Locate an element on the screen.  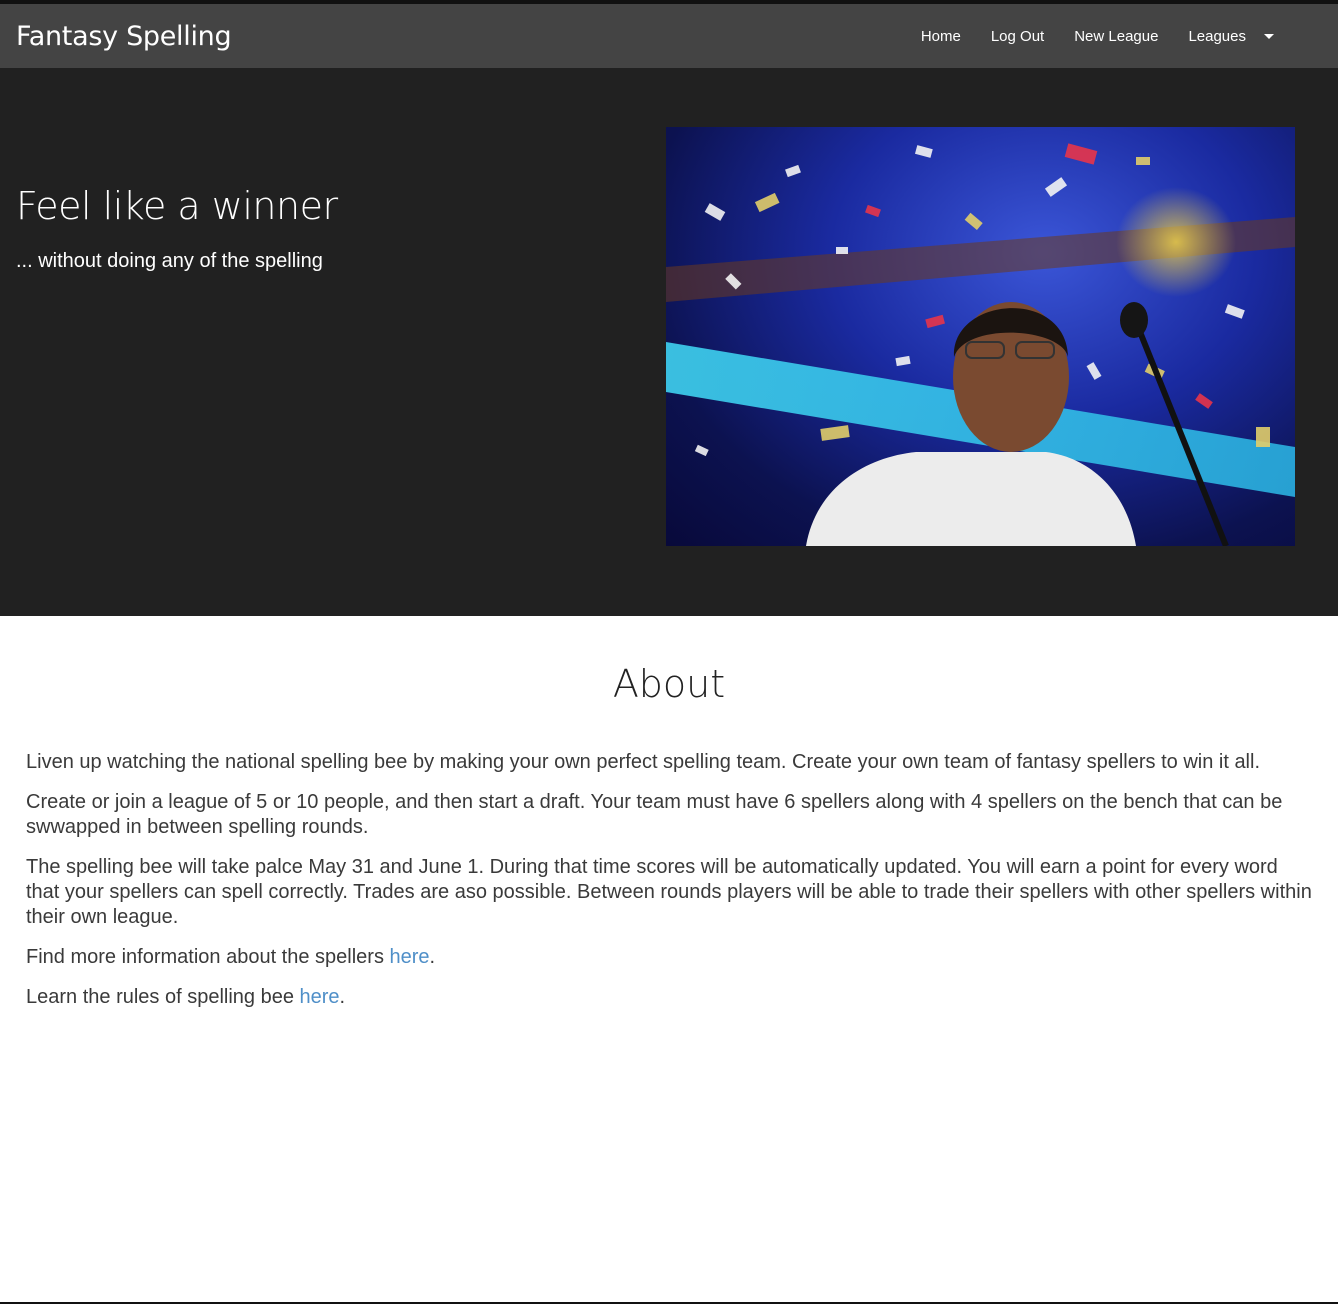
hero-subtitle: ... without doing any of the spelling is located at coordinates (169, 261).